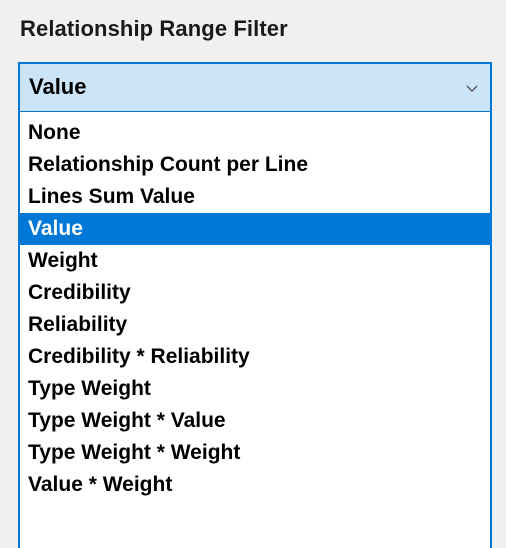 This screenshot has height=548, width=506. Describe the element at coordinates (255, 421) in the screenshot. I see `dropdown-option-type-weight-times-value: Type Weight * Value` at that location.